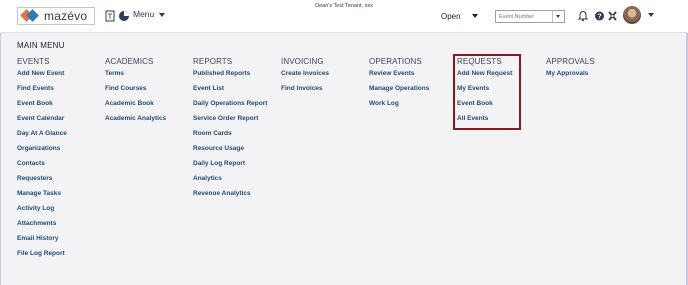  Describe the element at coordinates (42, 257) in the screenshot. I see `menu-link: File Log Report` at that location.